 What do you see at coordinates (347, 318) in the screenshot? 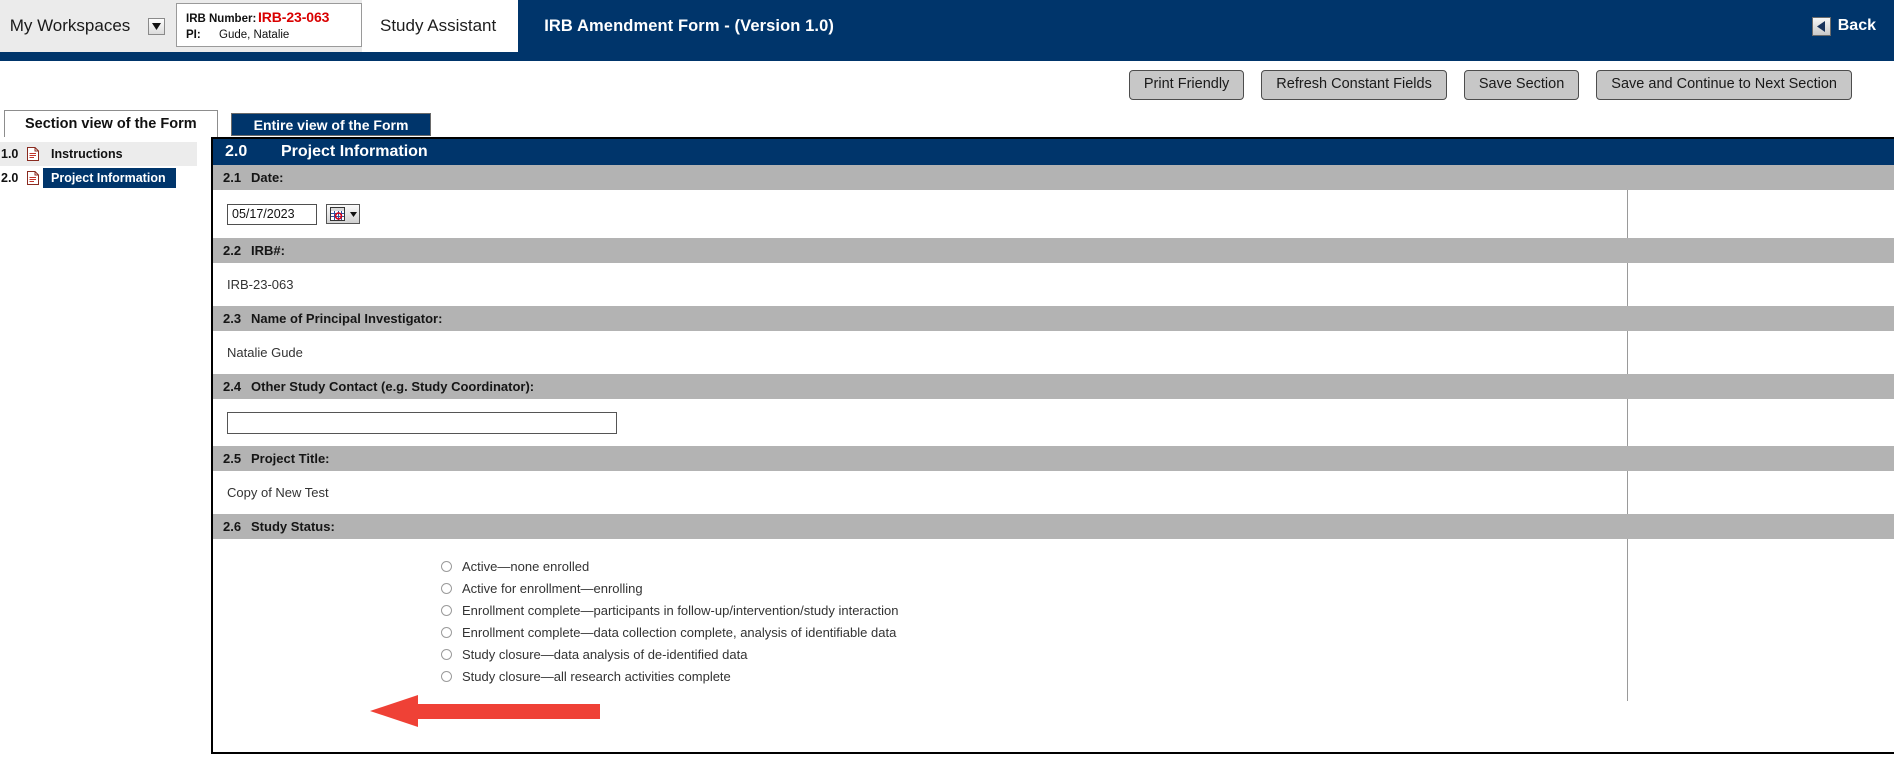
I see `question-label-pi-name: Name of Principal Investigator:` at bounding box center [347, 318].